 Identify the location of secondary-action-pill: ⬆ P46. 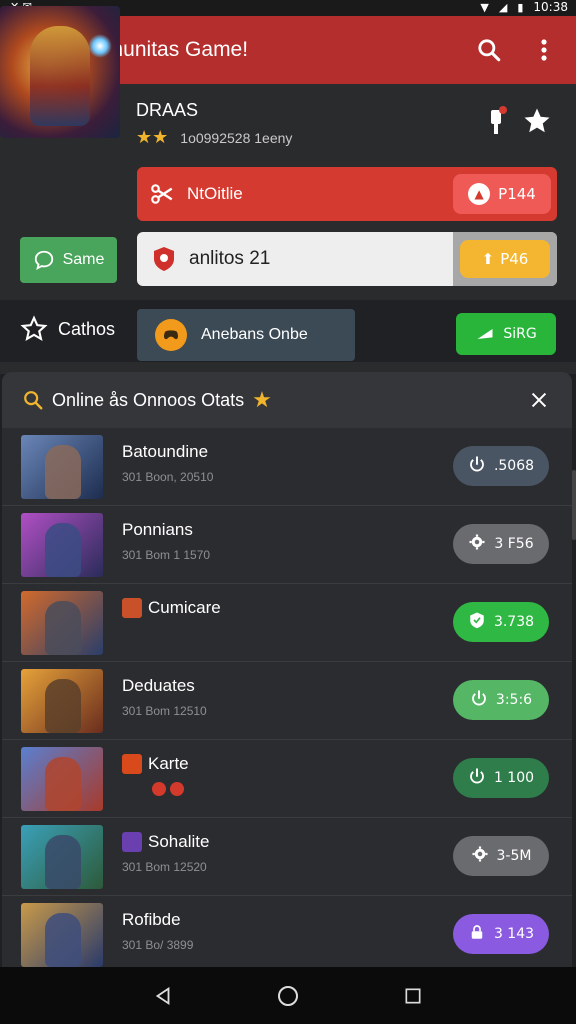
(505, 259).